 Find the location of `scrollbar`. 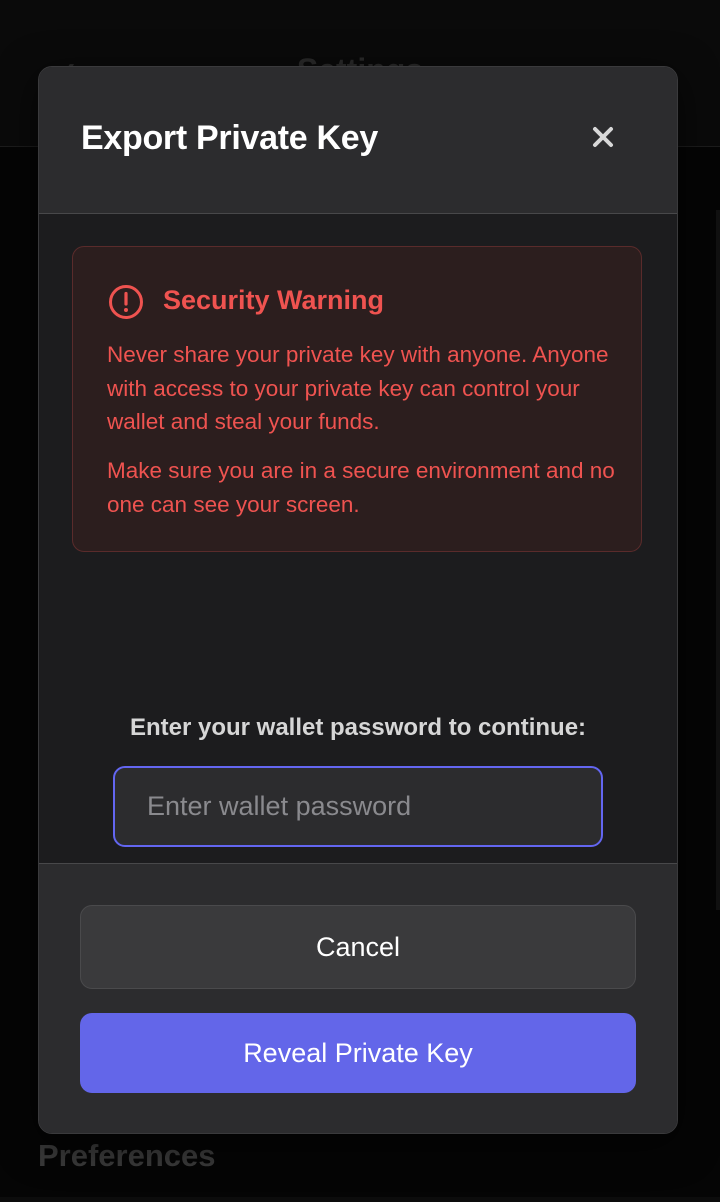

scrollbar is located at coordinates (718, 560).